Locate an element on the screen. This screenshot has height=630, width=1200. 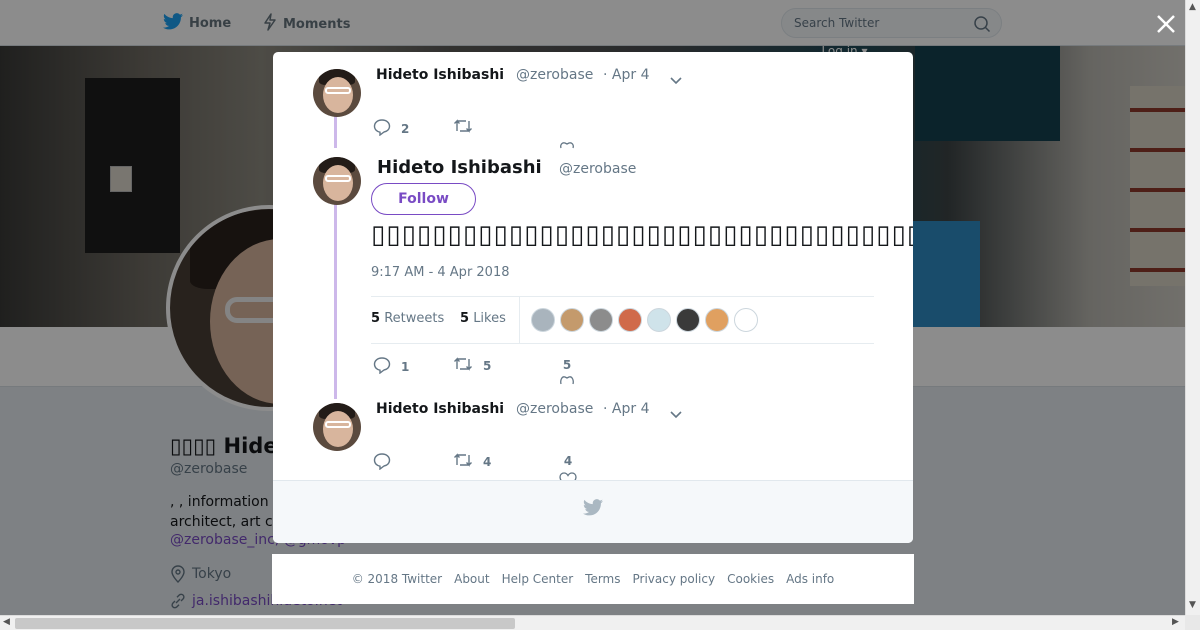
retweet-button: 5 is located at coordinates (472, 365).